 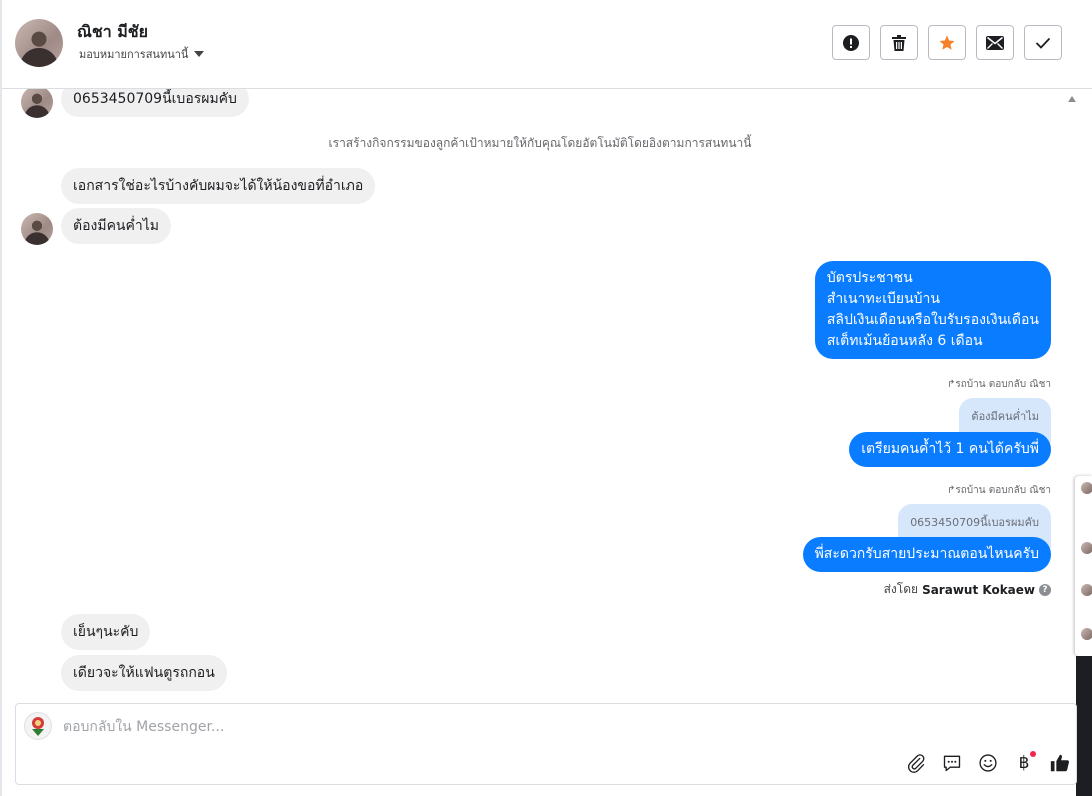 What do you see at coordinates (1084, 726) in the screenshot?
I see `side-panel-dark` at bounding box center [1084, 726].